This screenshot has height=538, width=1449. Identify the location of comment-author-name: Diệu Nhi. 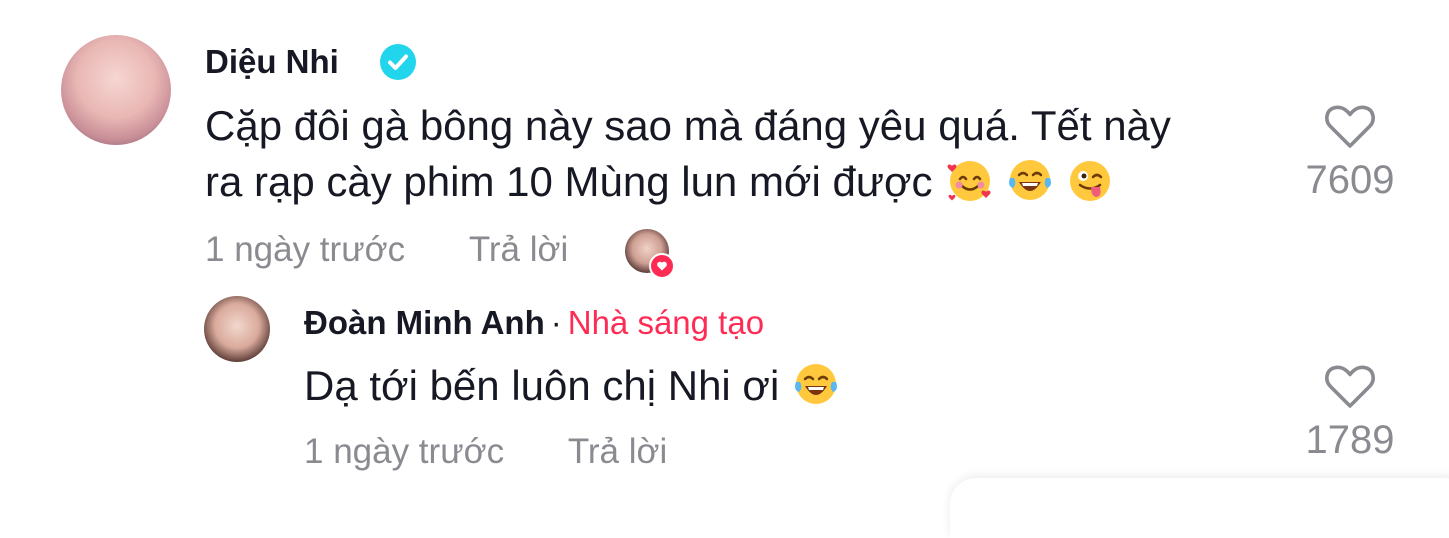
(272, 62).